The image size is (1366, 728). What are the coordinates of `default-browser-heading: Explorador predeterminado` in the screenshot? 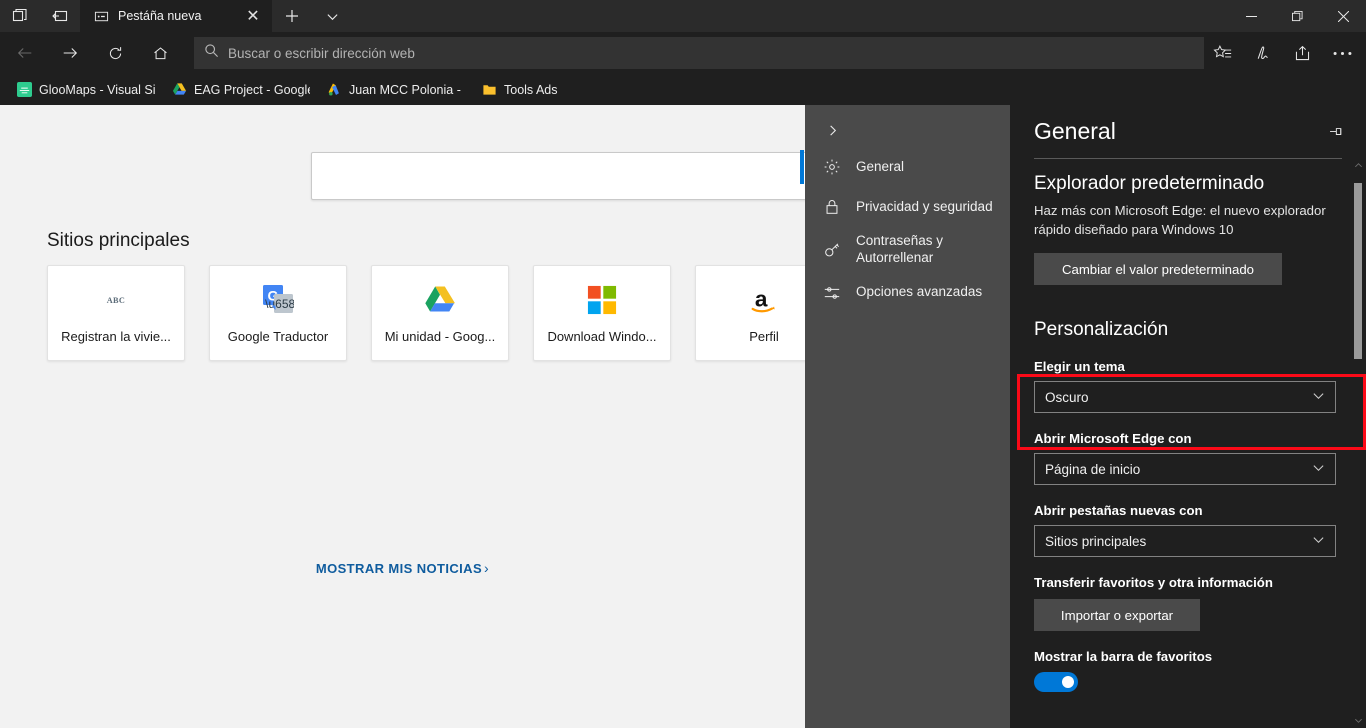 It's located at (1149, 183).